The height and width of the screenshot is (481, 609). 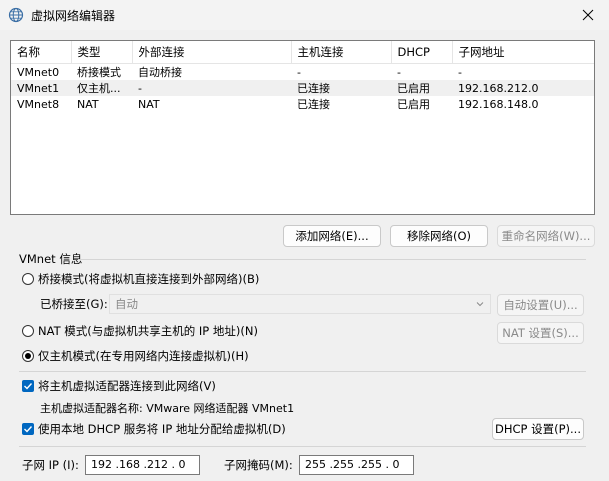 What do you see at coordinates (38, 72) in the screenshot?
I see `cell-name: VMnet0` at bounding box center [38, 72].